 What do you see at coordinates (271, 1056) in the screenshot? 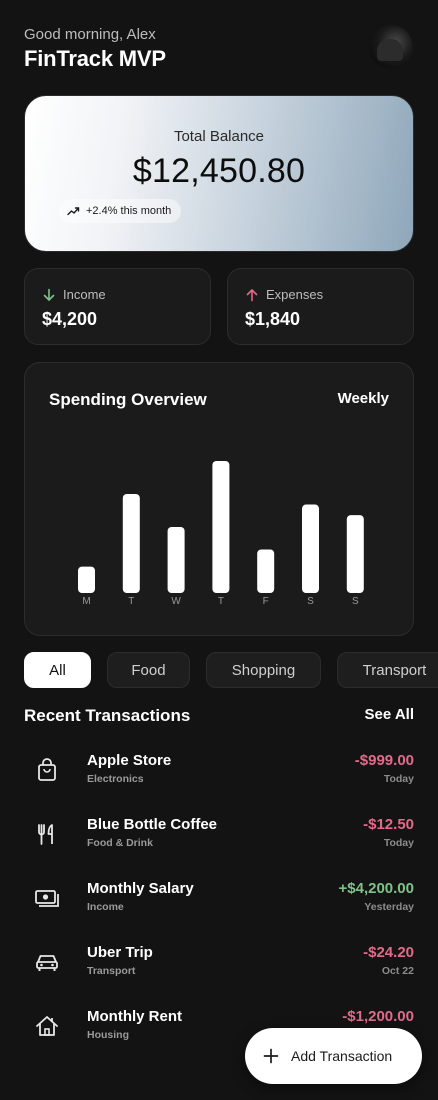
I see `plus-icon` at bounding box center [271, 1056].